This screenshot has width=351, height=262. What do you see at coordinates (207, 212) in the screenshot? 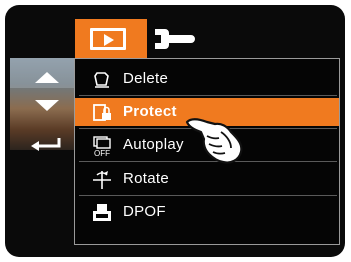
I see `menu-item-dpof: DPOF` at bounding box center [207, 212].